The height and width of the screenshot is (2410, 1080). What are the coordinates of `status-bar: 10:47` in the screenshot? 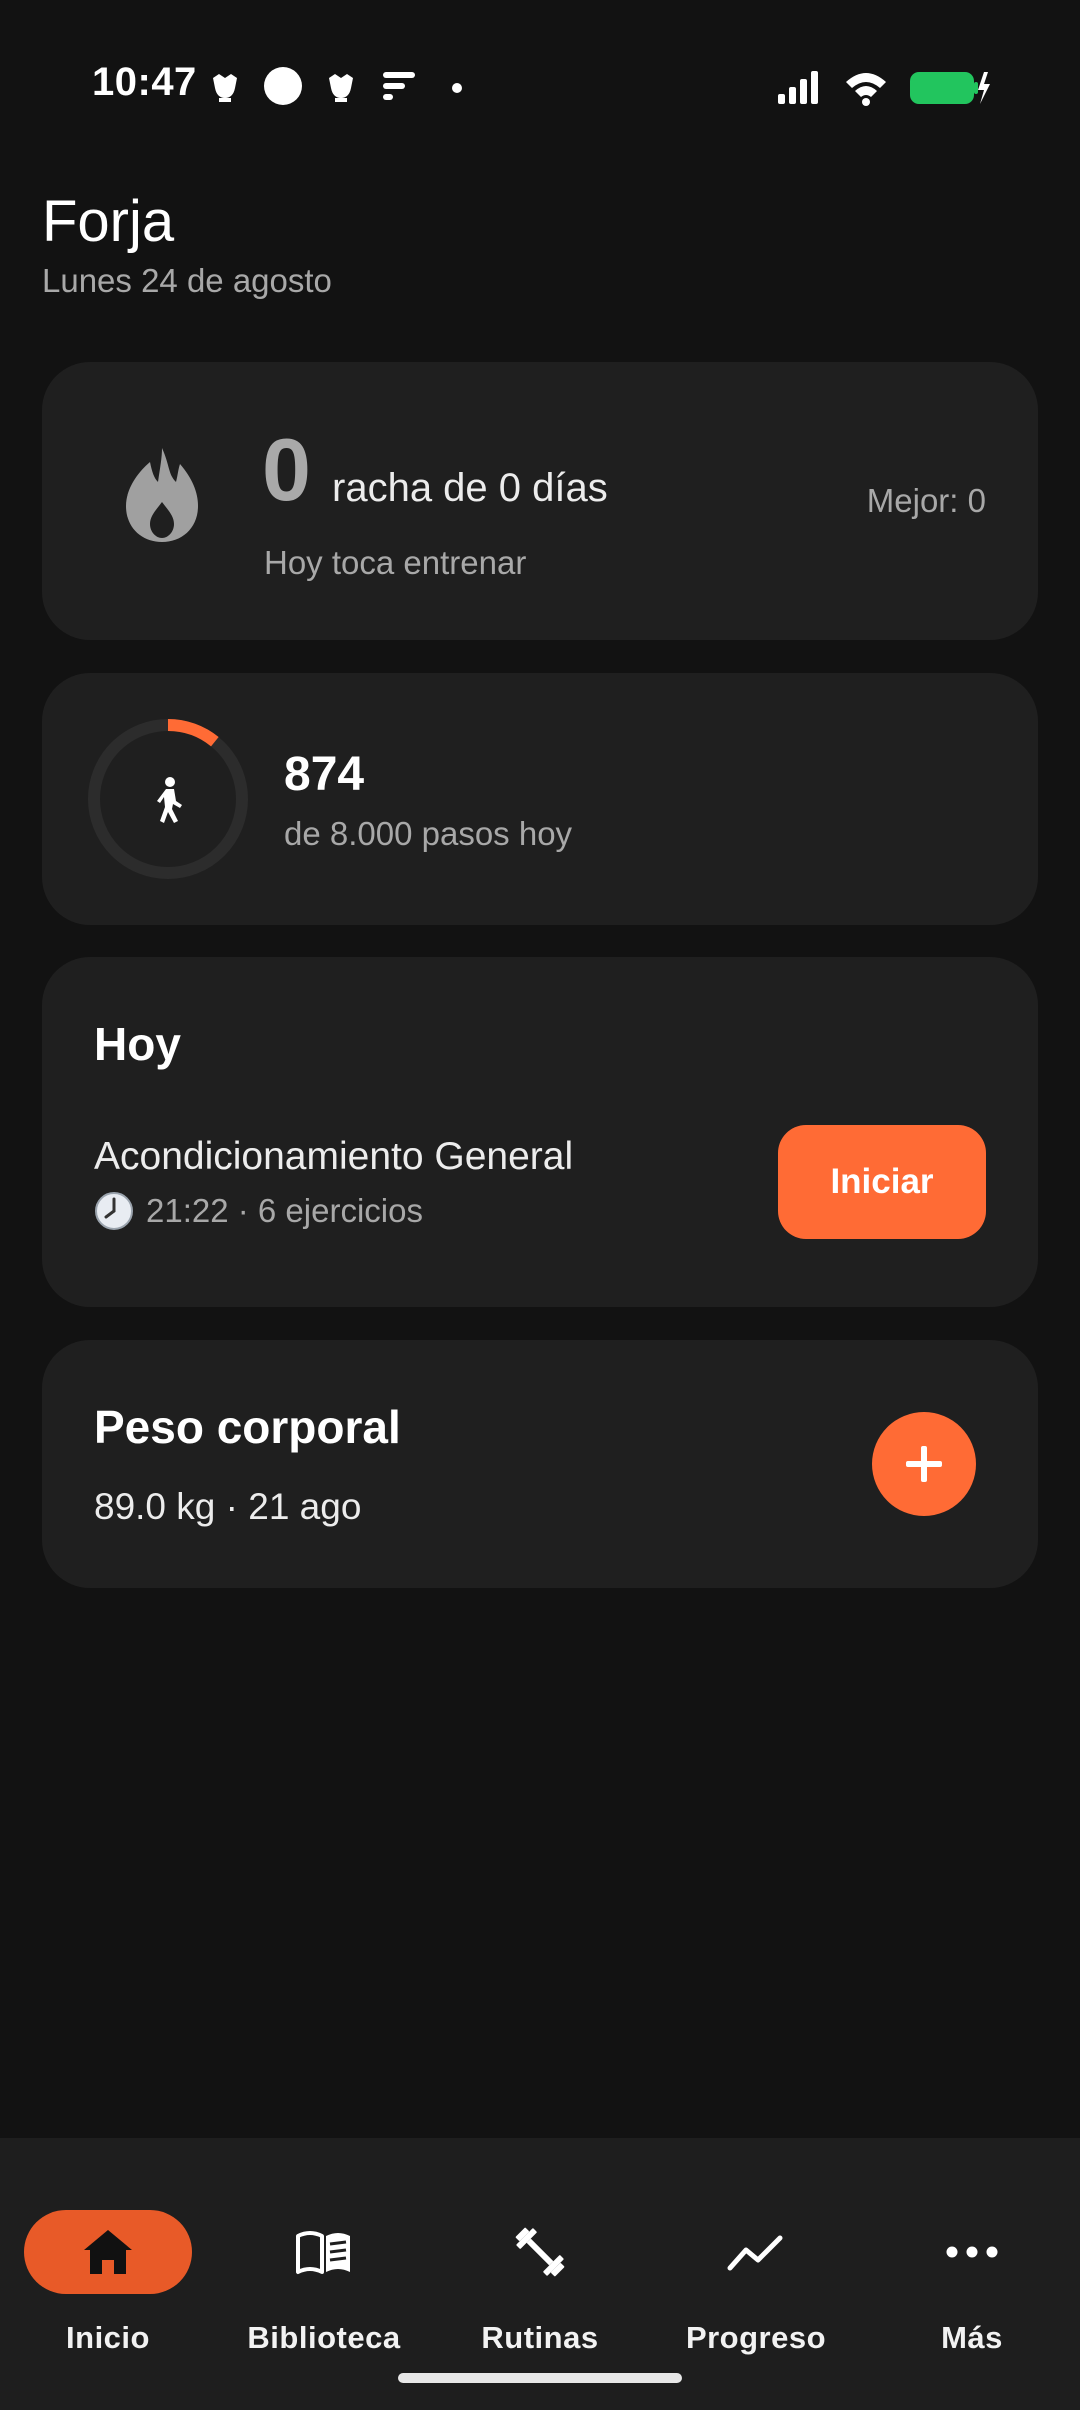 It's located at (540, 85).